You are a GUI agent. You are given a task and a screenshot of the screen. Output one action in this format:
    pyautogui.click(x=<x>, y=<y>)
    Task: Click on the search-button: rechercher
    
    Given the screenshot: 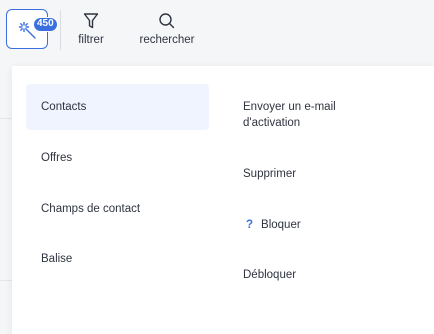 What is the action you would take?
    pyautogui.click(x=167, y=29)
    